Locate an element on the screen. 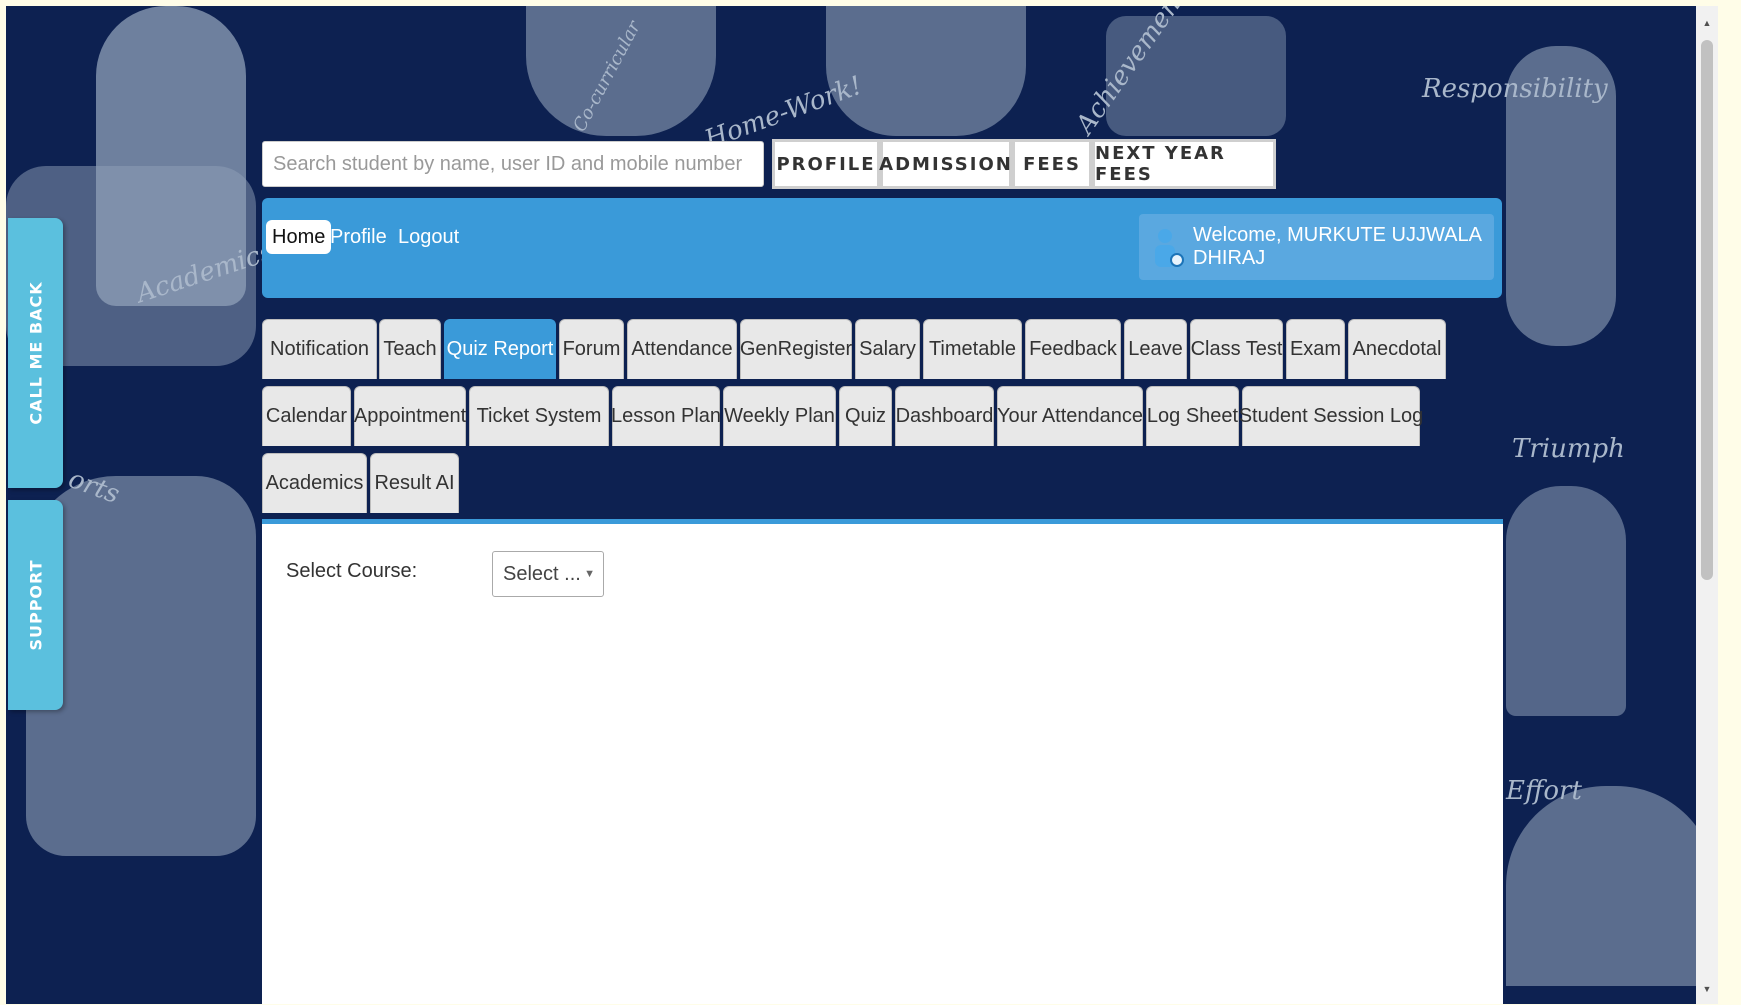 The image size is (1741, 1005). welcome-panel: Welcome, MURKUTE UJJWALA DHIRAJ is located at coordinates (1316, 247).